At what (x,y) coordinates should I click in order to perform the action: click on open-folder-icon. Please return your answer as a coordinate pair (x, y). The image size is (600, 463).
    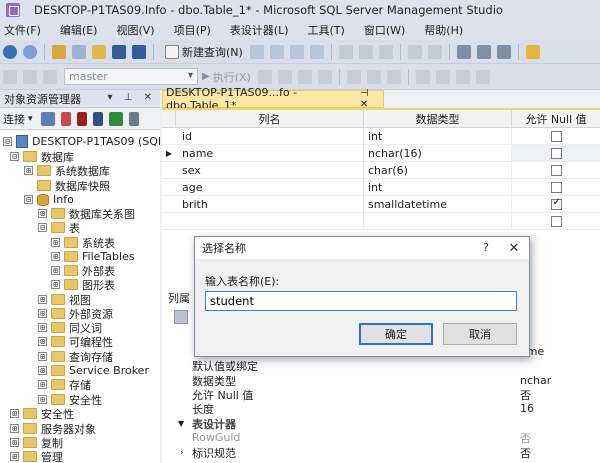
    Looking at the image, I should click on (99, 51).